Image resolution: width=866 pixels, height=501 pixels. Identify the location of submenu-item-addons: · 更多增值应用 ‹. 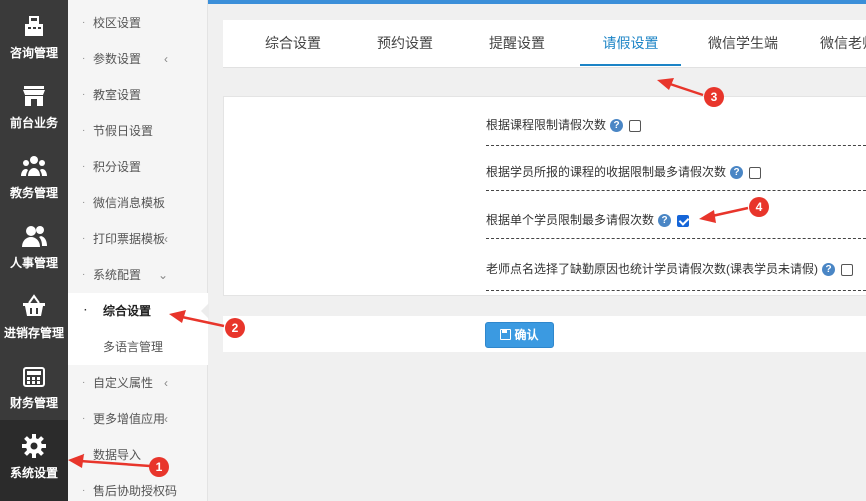
(138, 419).